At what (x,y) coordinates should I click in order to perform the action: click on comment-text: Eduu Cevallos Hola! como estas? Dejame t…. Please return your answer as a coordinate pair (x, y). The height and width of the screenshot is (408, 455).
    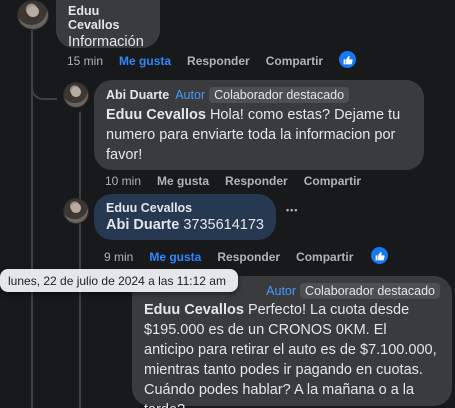
    Looking at the image, I should click on (259, 135).